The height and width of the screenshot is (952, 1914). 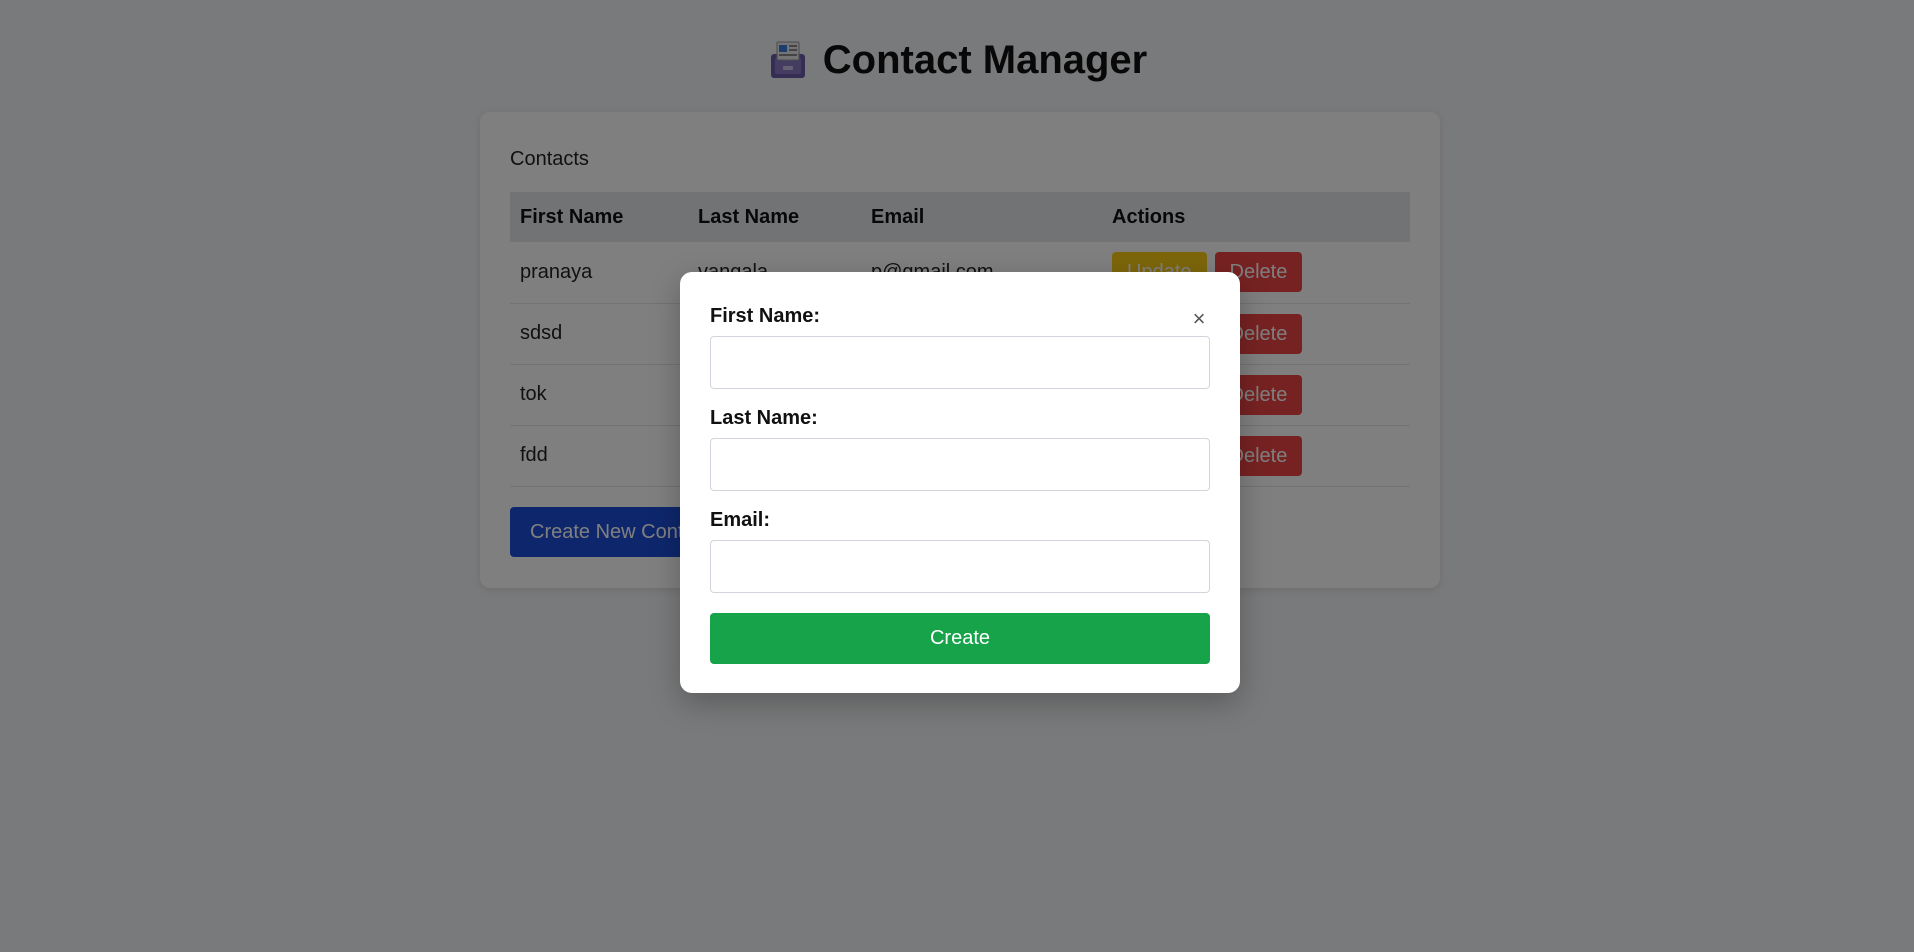 I want to click on email-label: Email:, so click(x=740, y=520).